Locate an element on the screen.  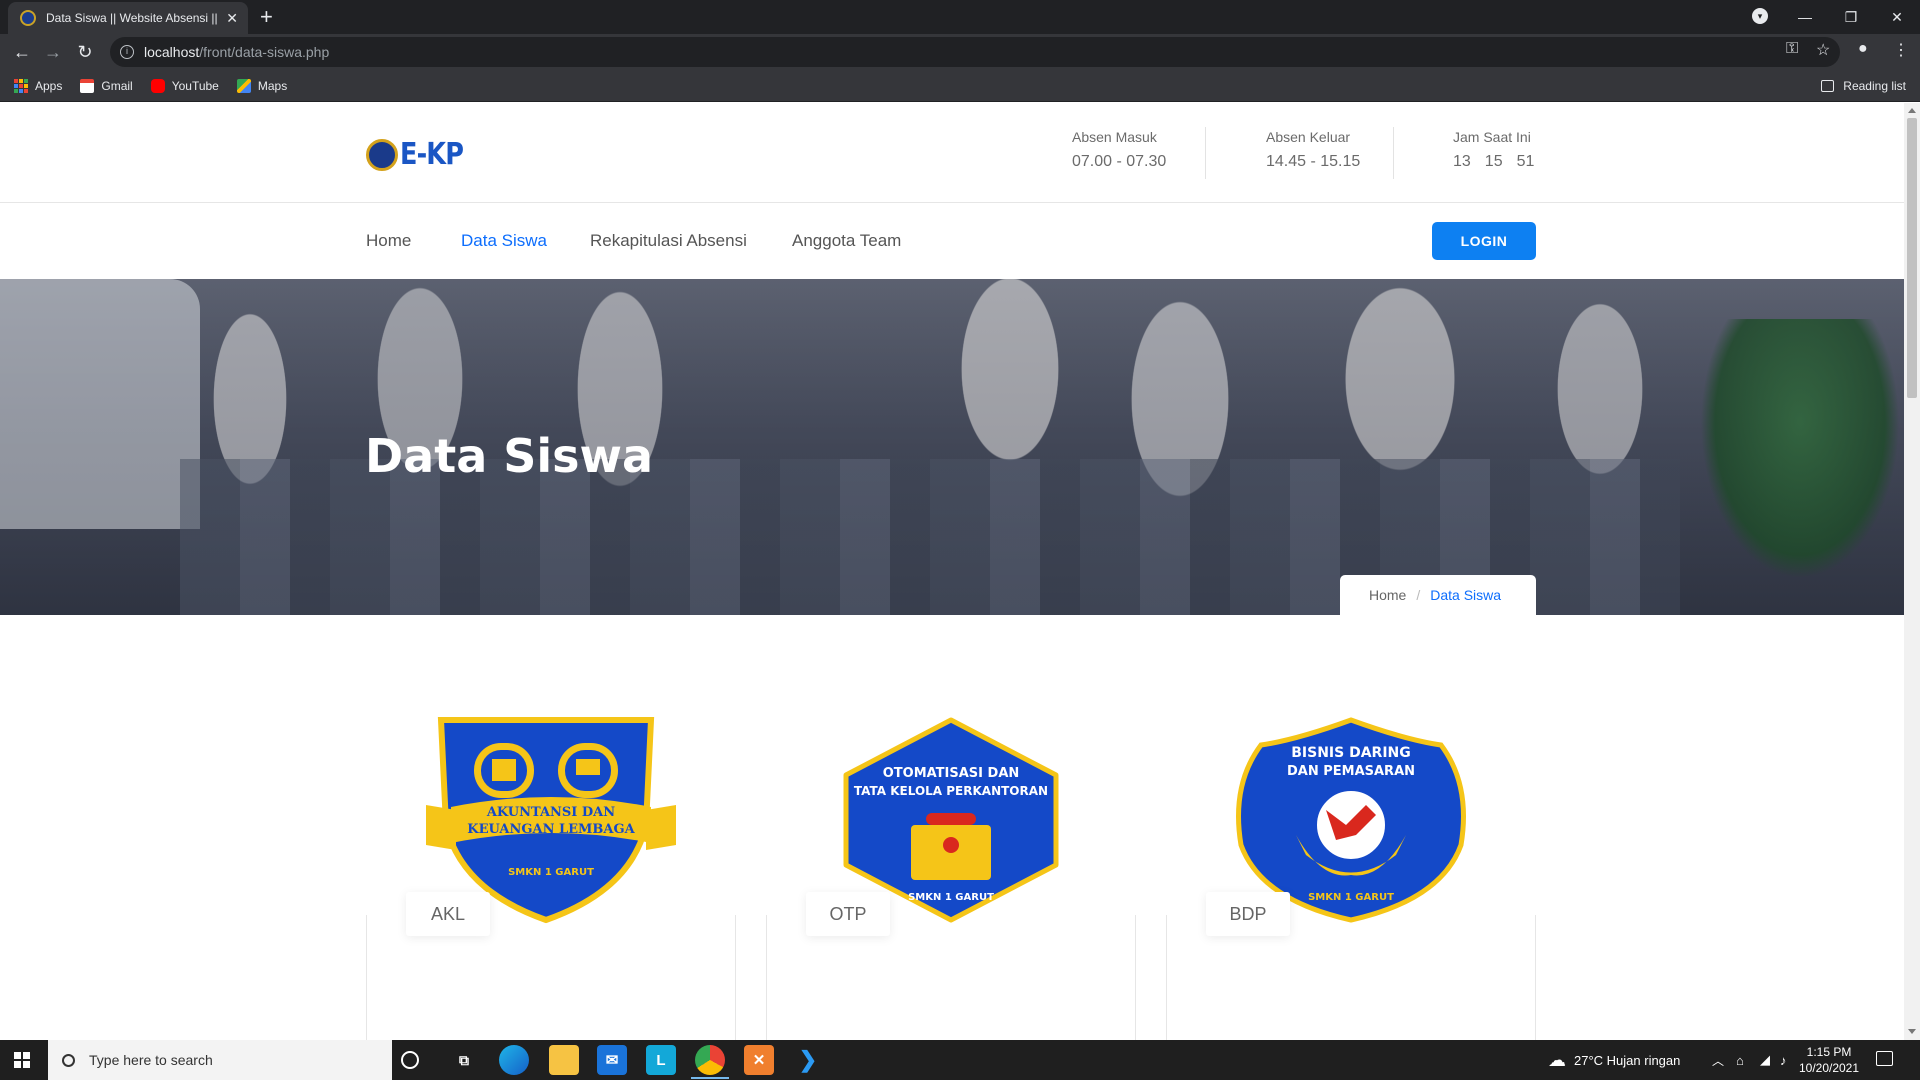
chrome-icon is located at coordinates (710, 1062).